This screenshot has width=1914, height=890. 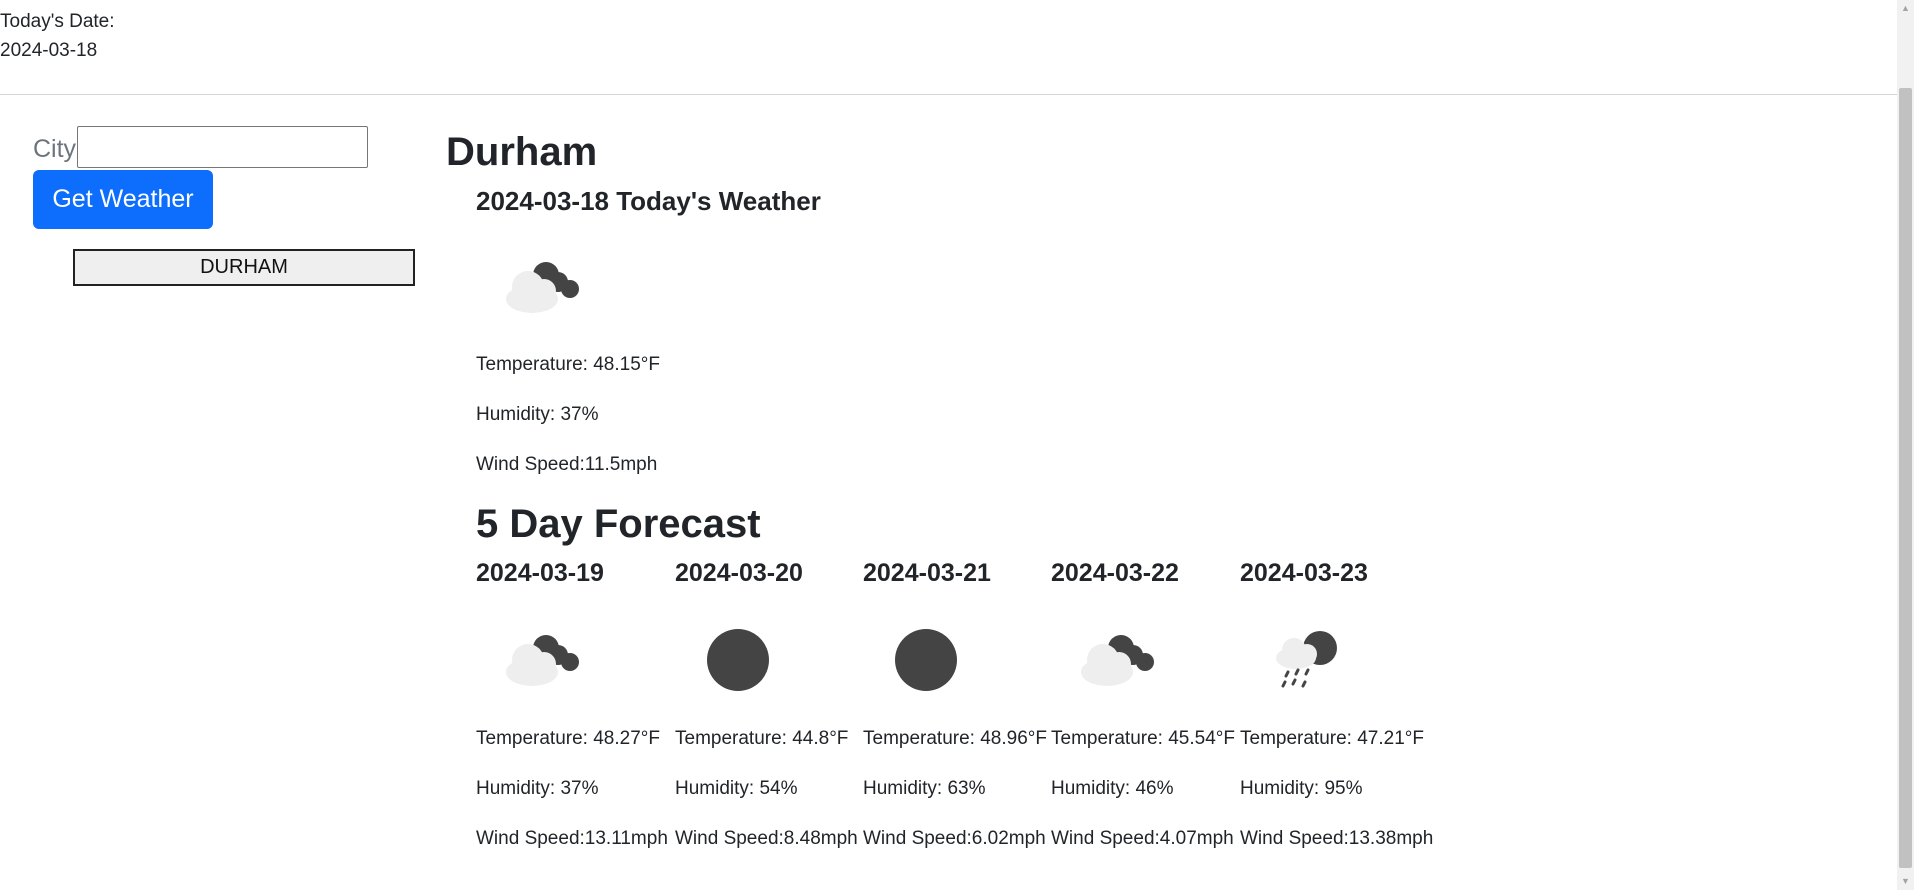 I want to click on forecast-humidity: Humidity: 46%, so click(x=1112, y=788).